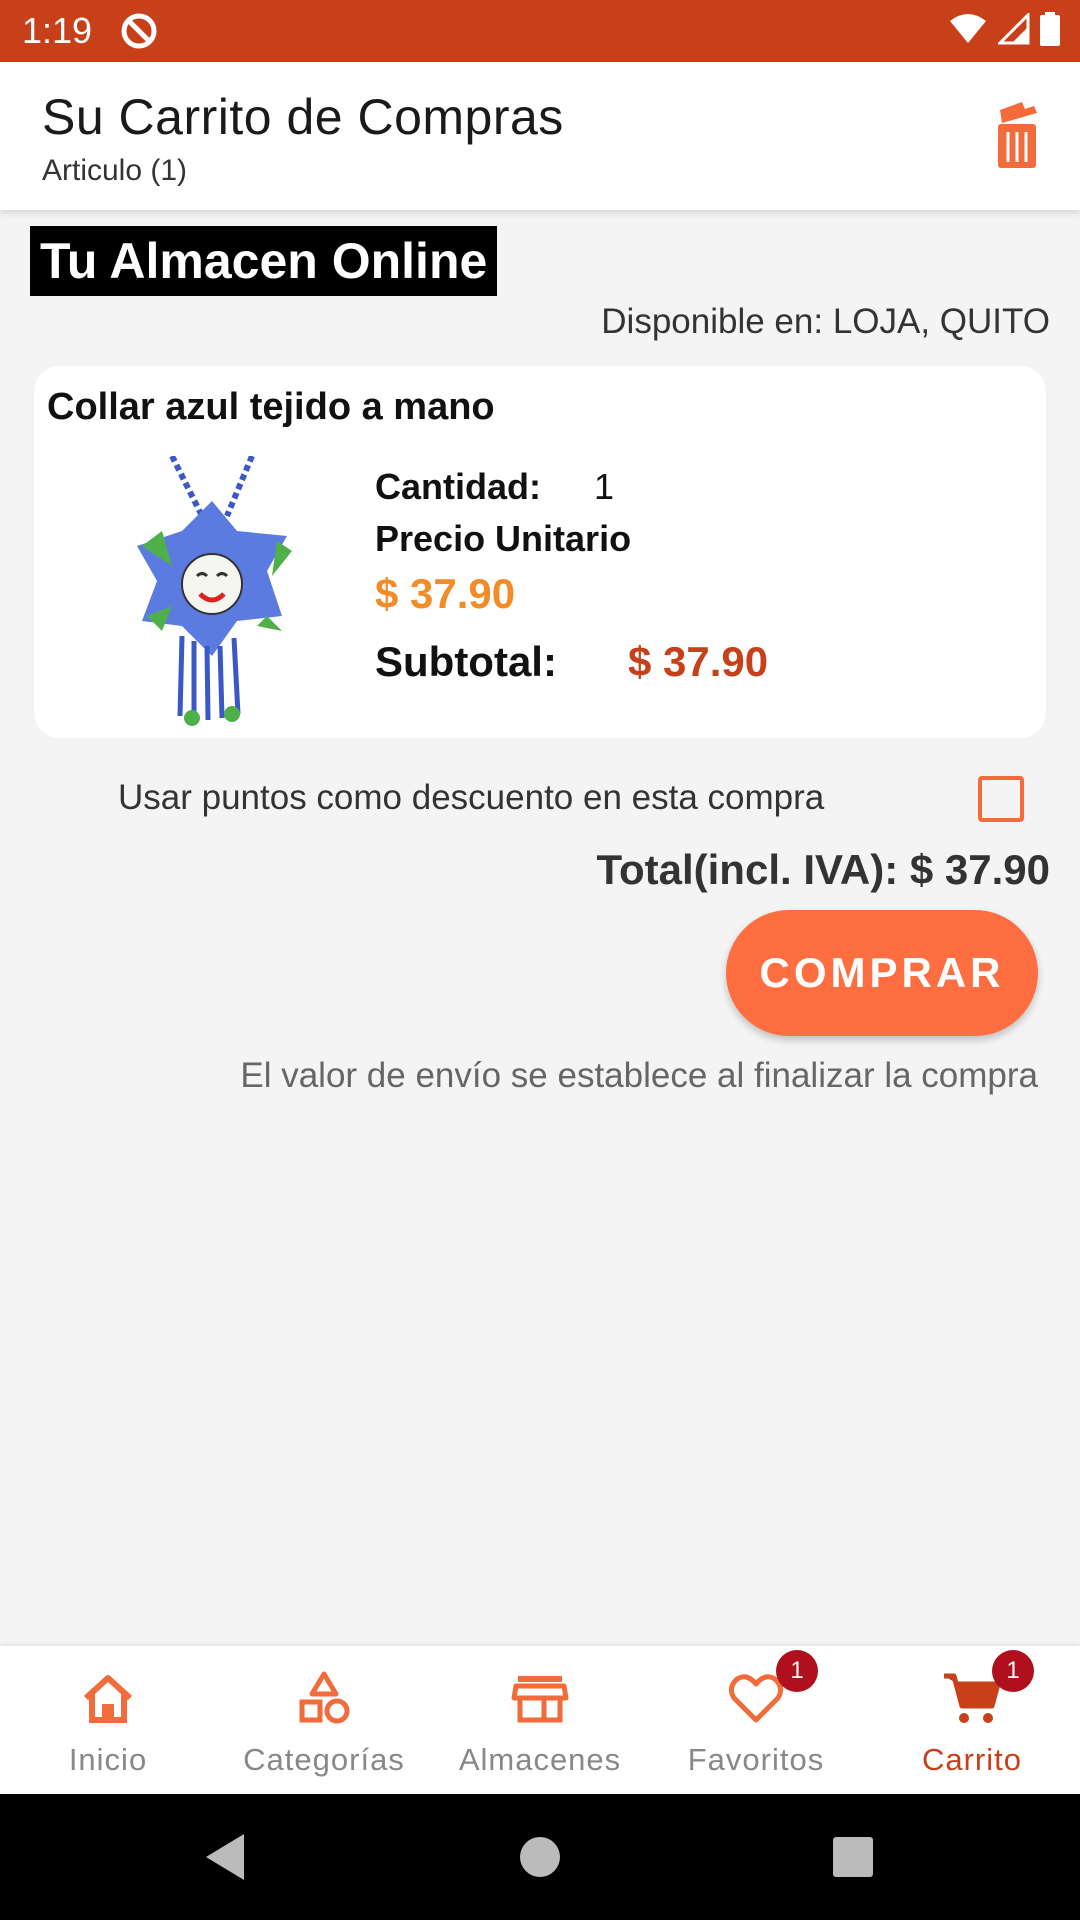 This screenshot has height=1920, width=1080. I want to click on page-title: Su Carrito de Compras, so click(303, 117).